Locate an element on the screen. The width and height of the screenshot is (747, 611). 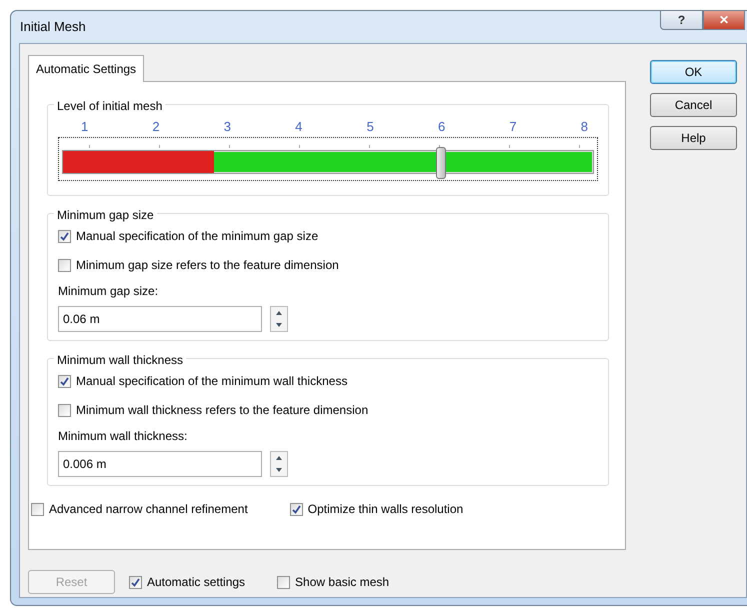
tick-label: 7 is located at coordinates (513, 127).